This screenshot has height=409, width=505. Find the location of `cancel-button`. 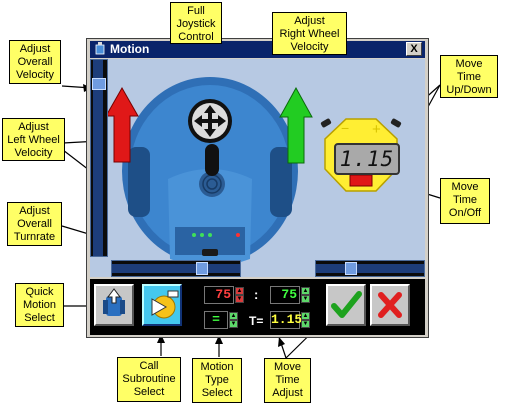

cancel-button is located at coordinates (390, 305).